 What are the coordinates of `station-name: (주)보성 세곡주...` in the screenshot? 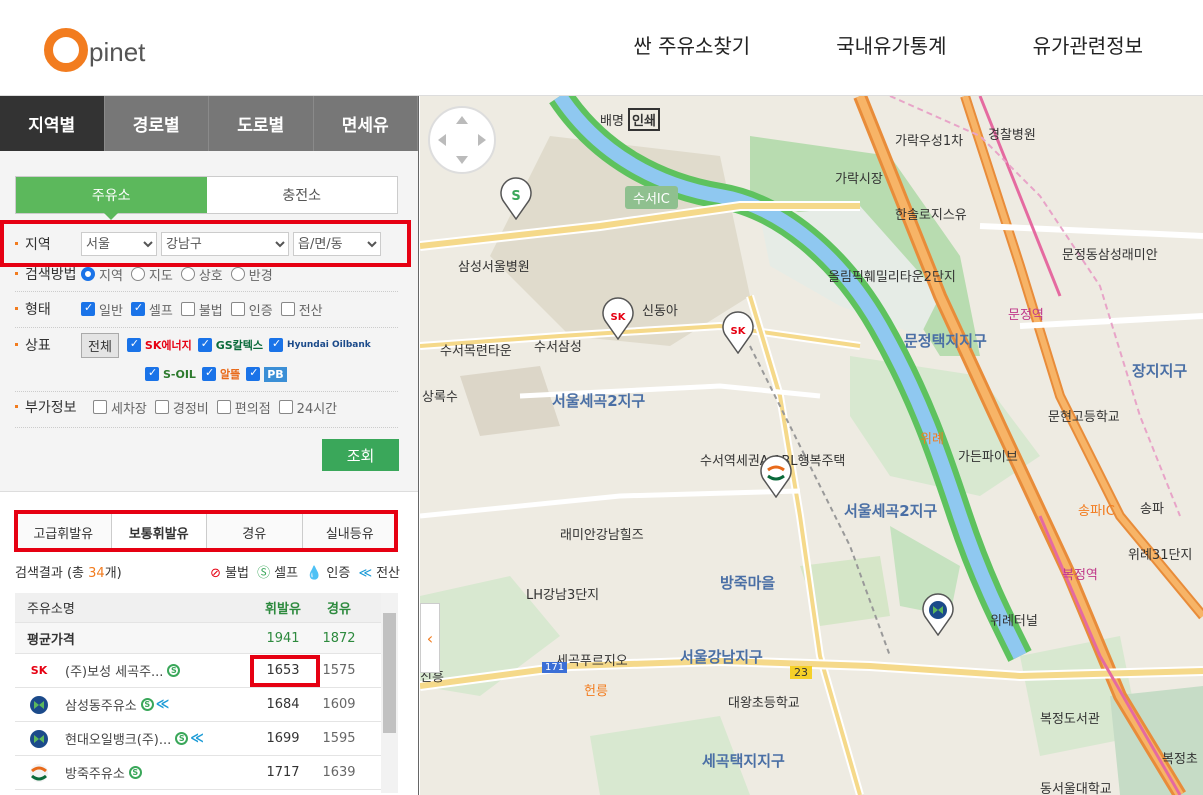 It's located at (114, 670).